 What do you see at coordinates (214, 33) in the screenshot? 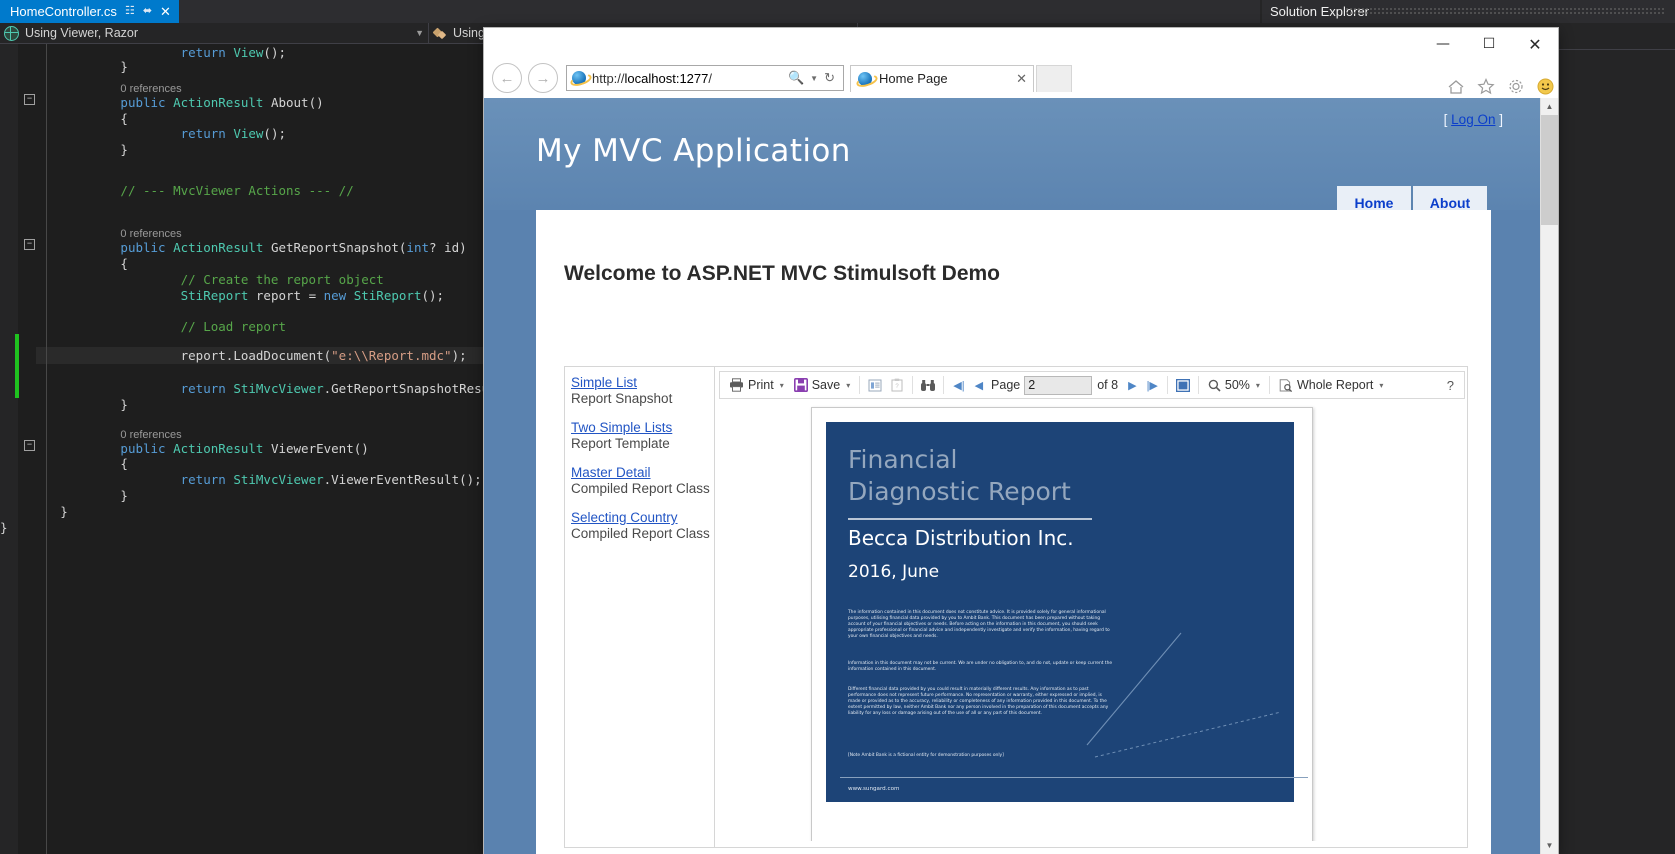
I see `project-dropdown: Using Viewer, Razor ▼` at bounding box center [214, 33].